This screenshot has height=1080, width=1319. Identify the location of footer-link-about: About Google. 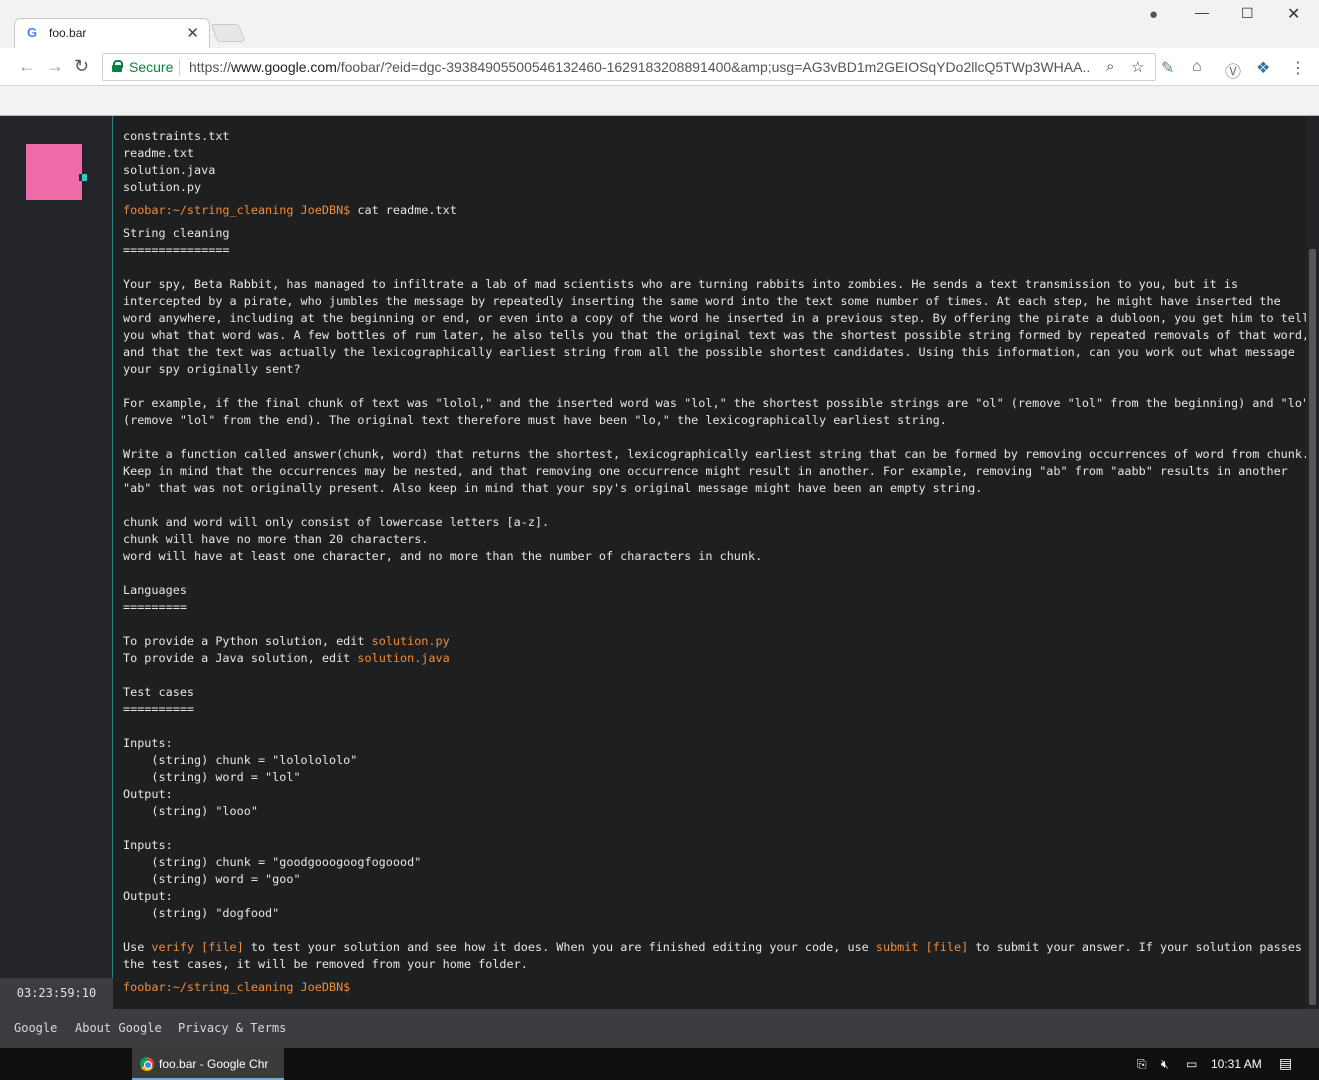
(118, 1028).